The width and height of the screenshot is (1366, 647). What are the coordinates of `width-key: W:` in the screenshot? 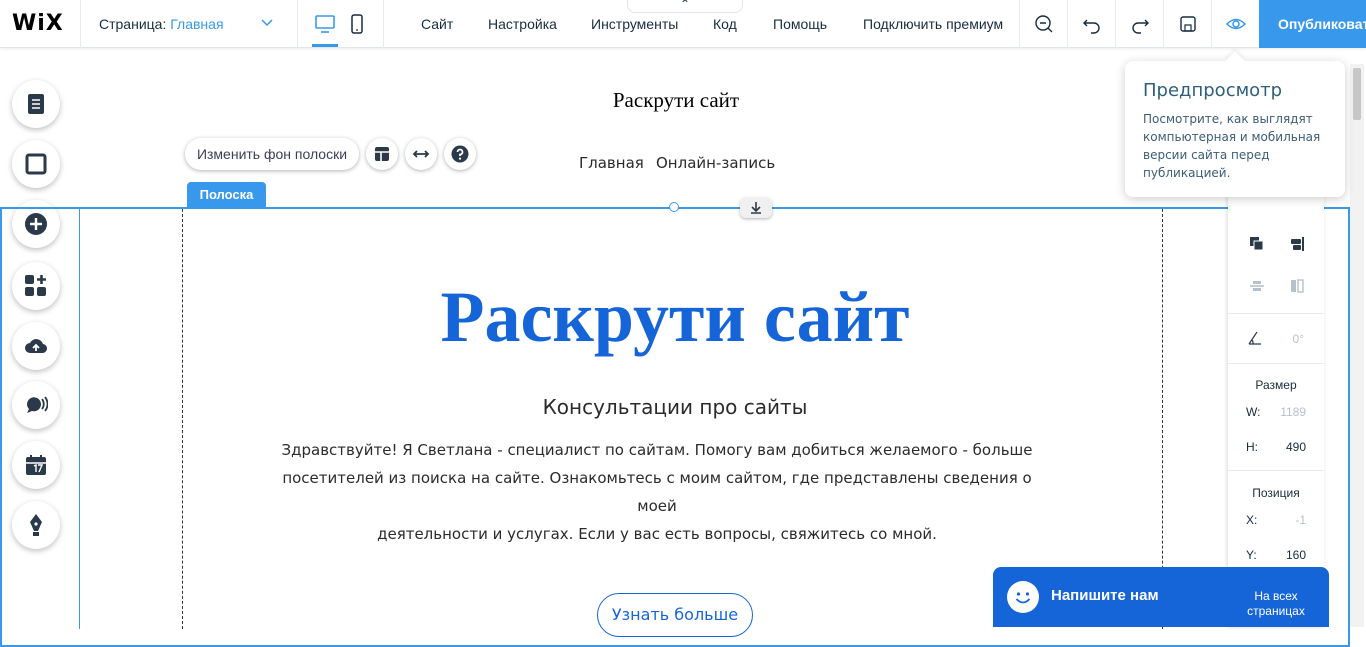 It's located at (1253, 412).